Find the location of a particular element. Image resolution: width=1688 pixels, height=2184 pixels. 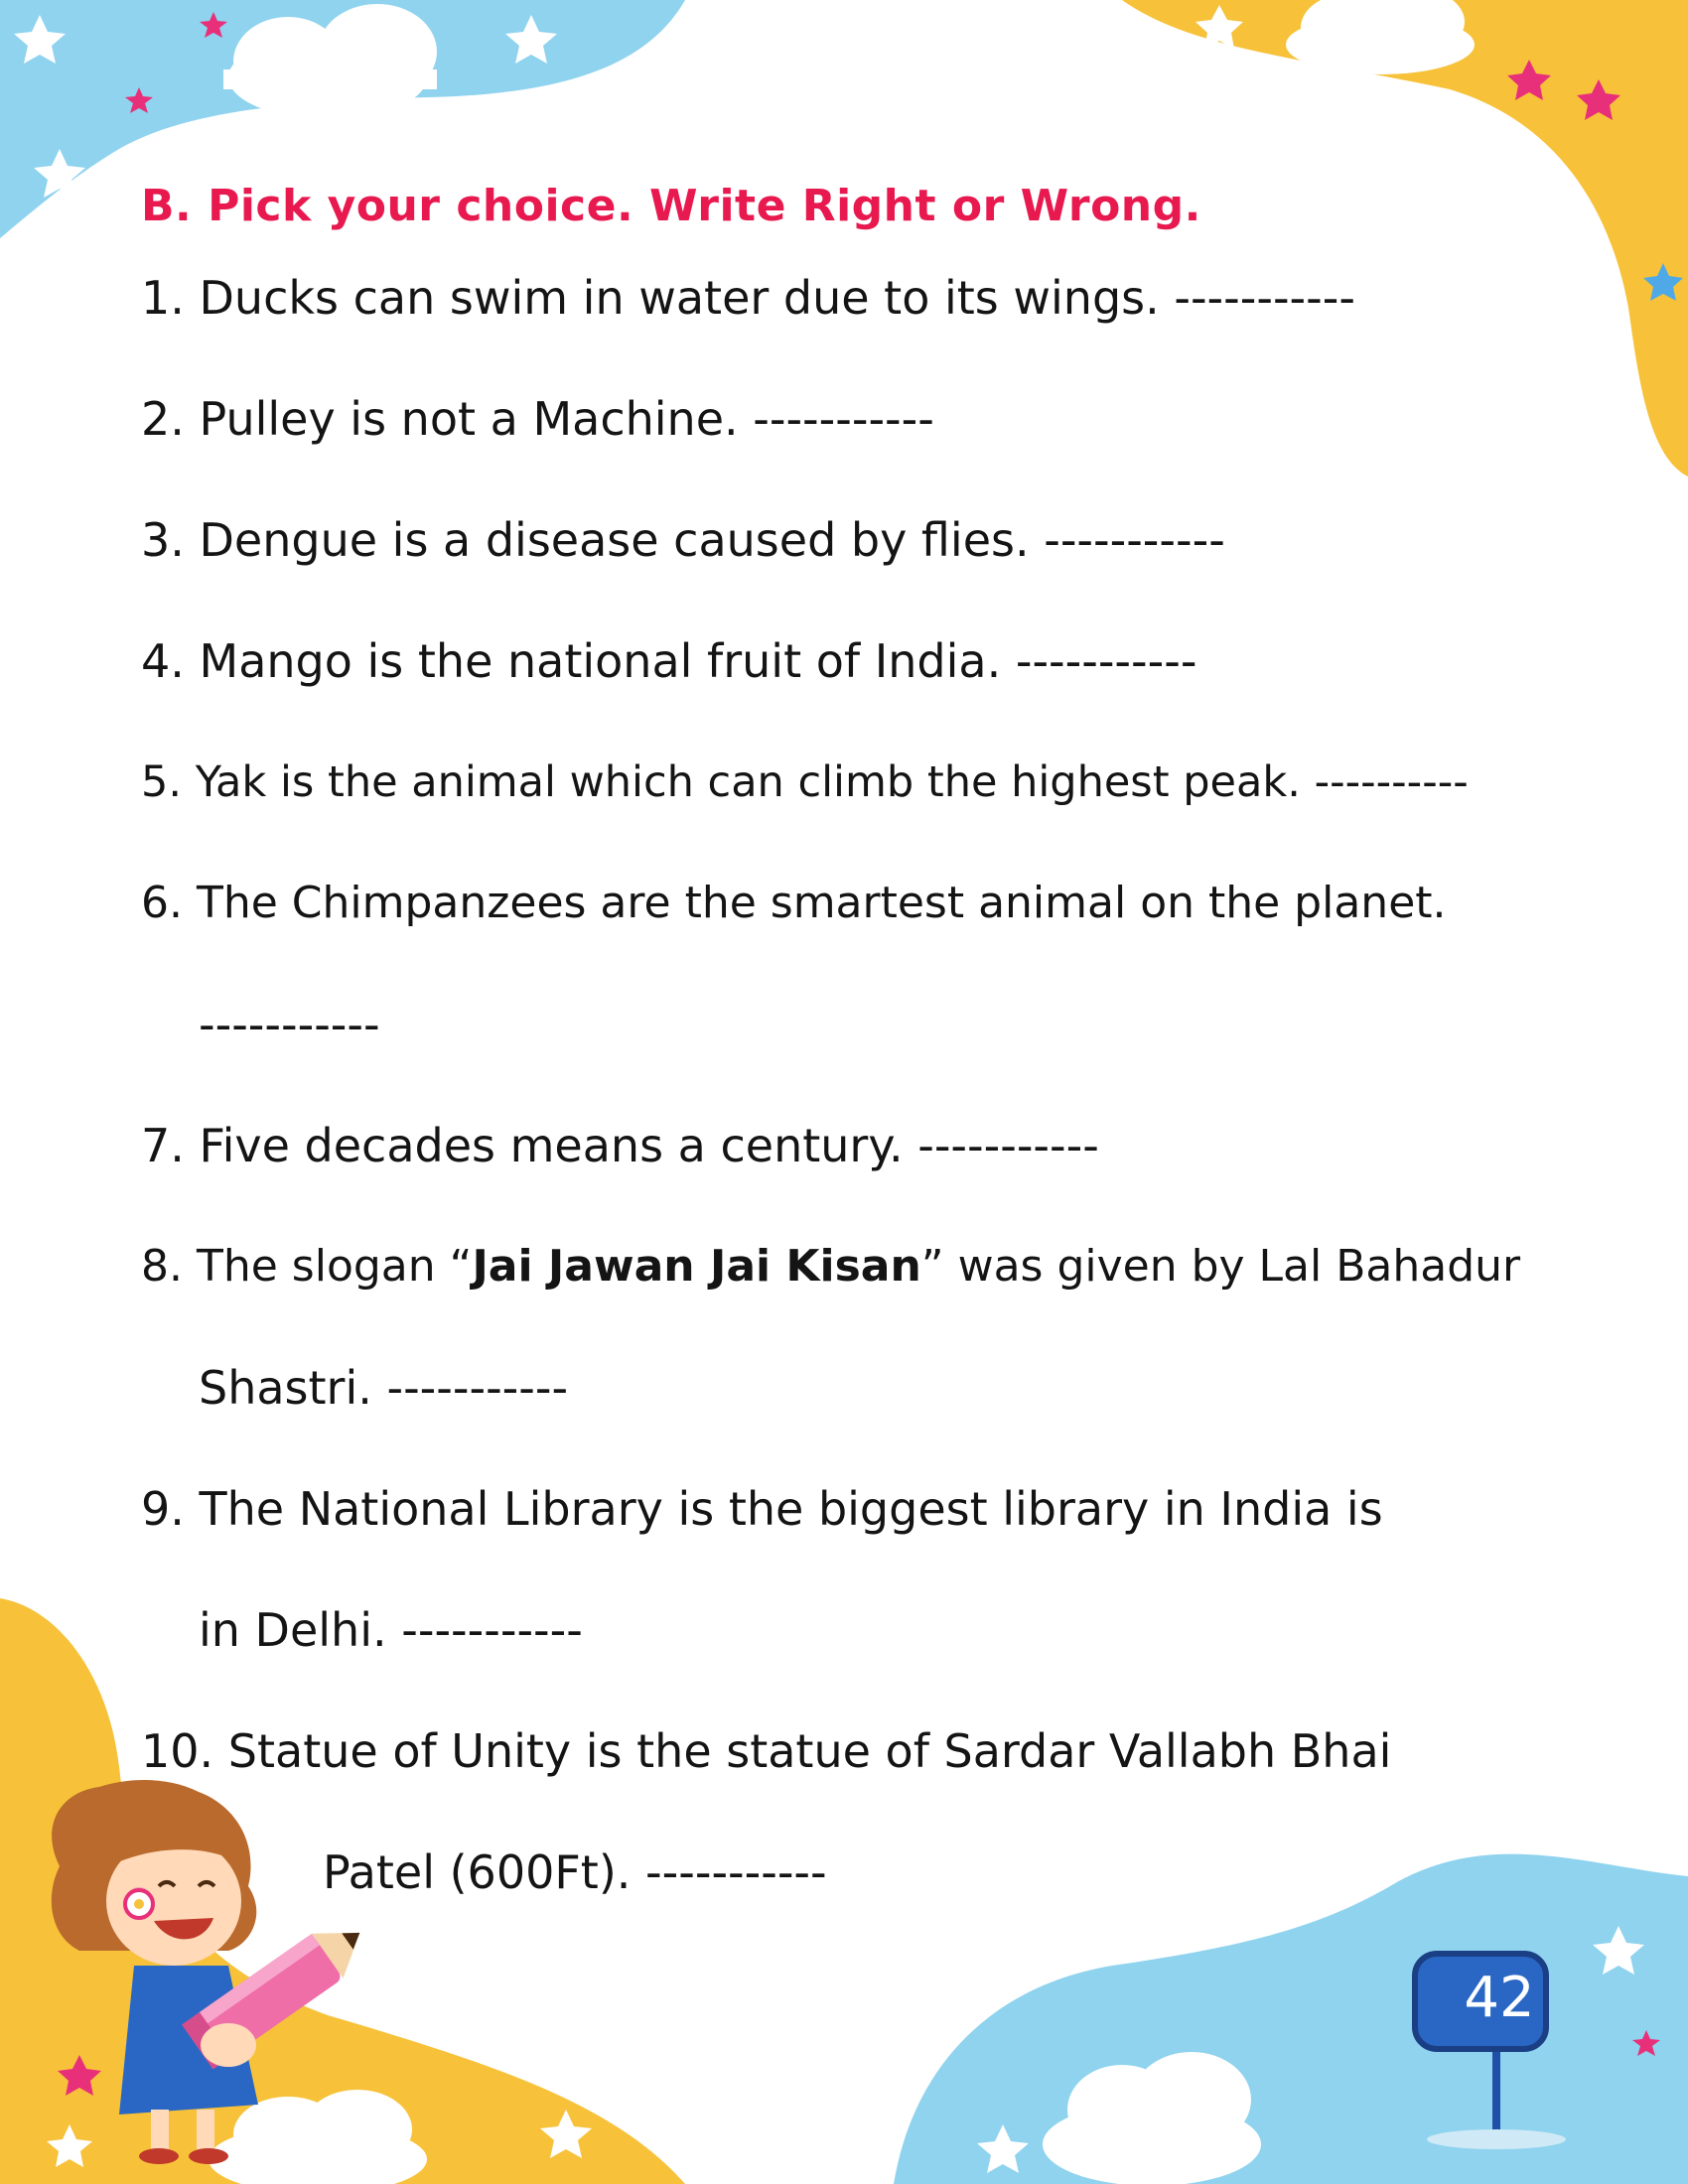

question-continuation: Patel (600Ft). ----------- is located at coordinates (575, 1872).